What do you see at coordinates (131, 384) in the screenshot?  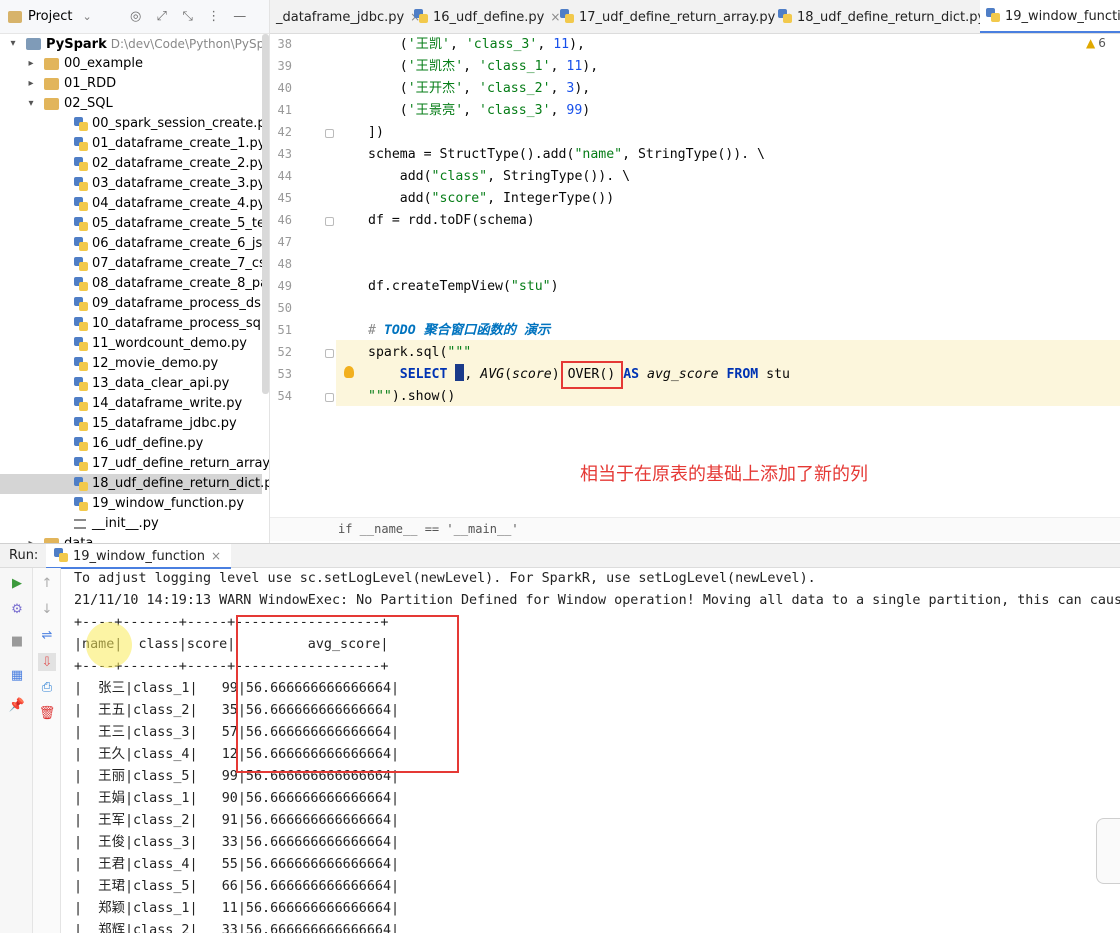 I see `tree-file: 13_data_clear_api.py` at bounding box center [131, 384].